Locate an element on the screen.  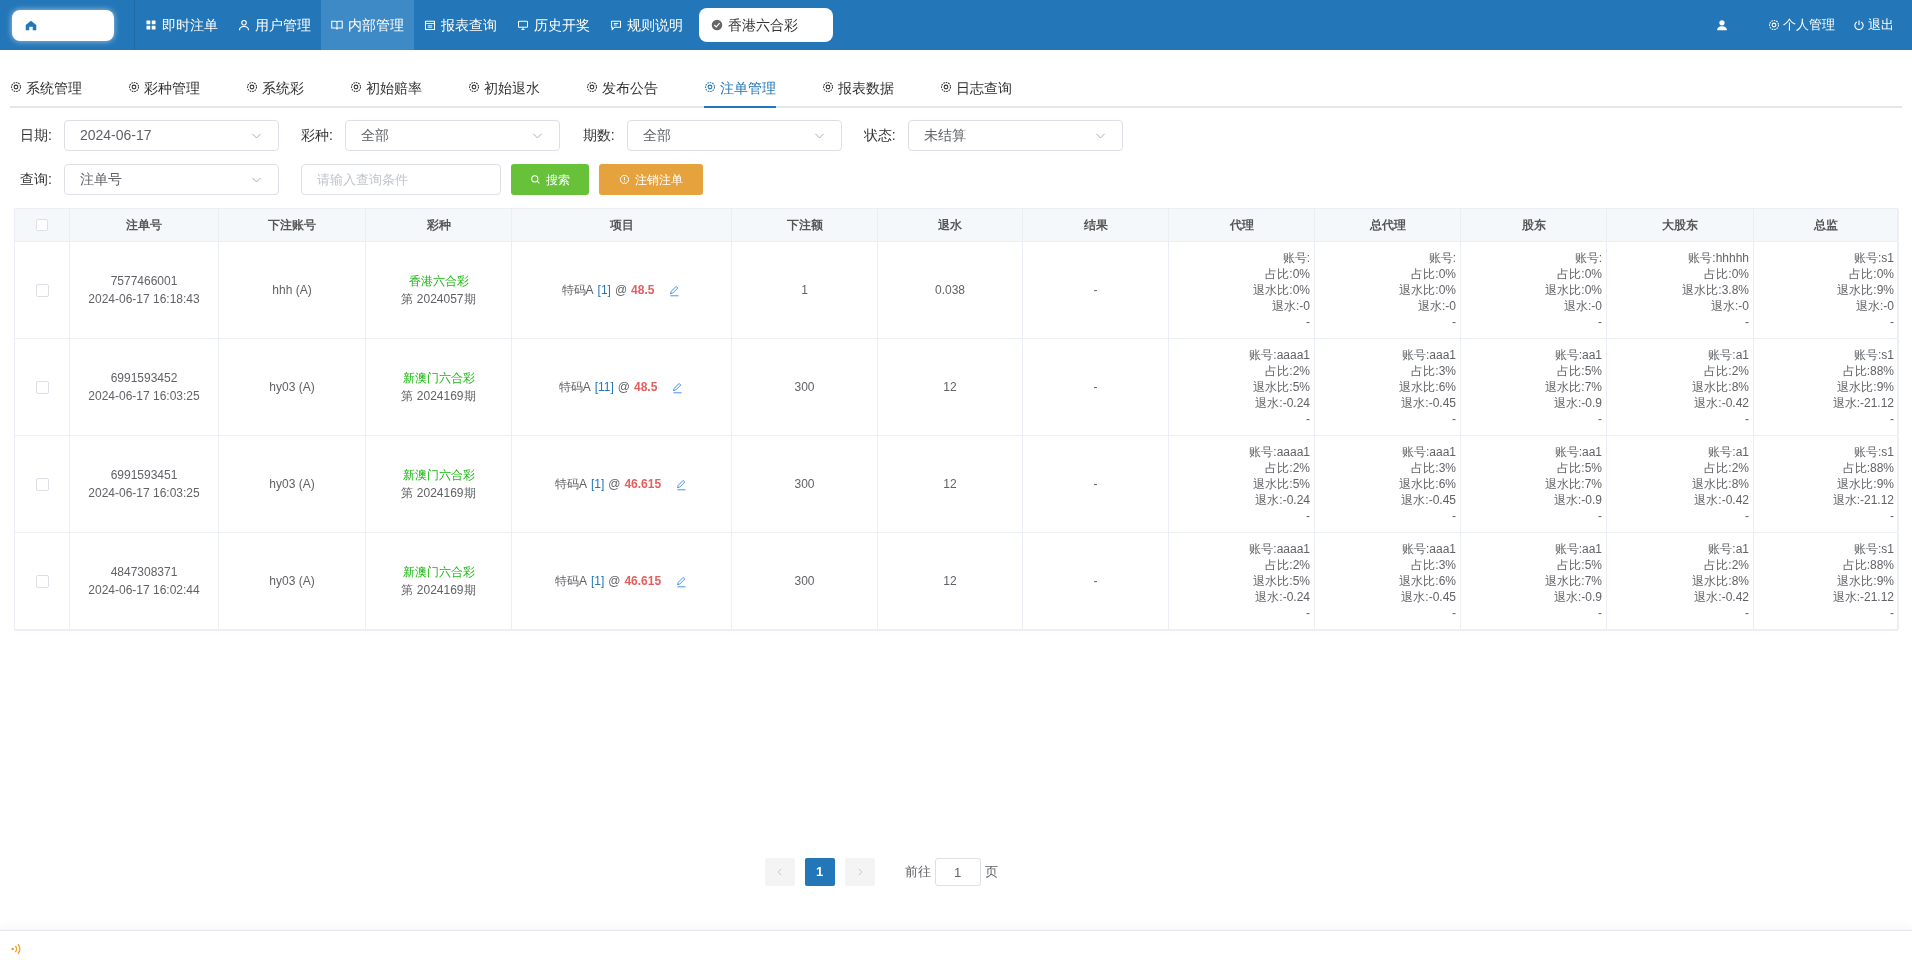
book-icon is located at coordinates (337, 25).